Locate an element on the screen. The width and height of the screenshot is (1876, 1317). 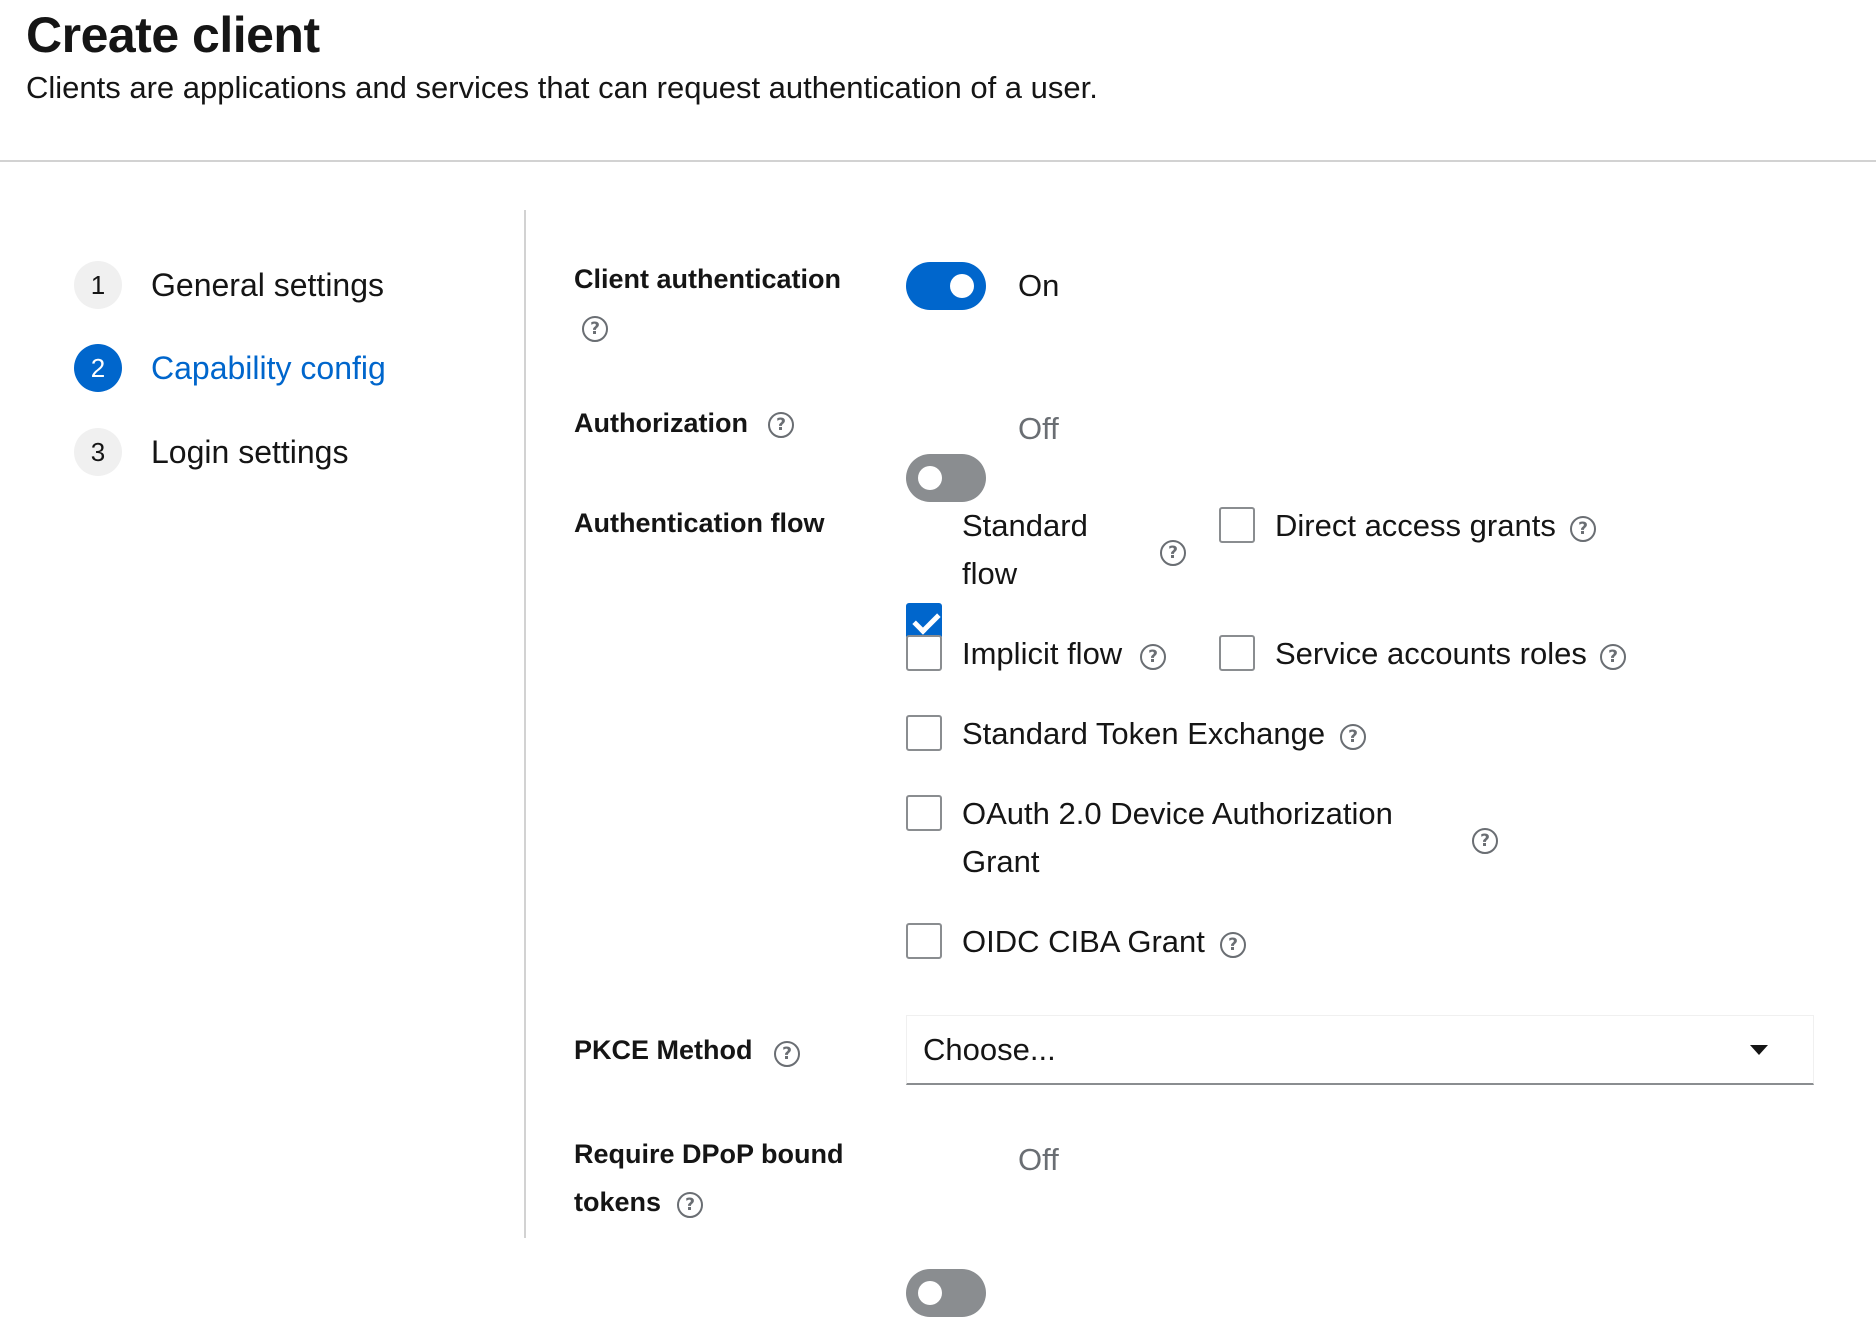
standard-token-exchange-checkbox is located at coordinates (924, 733).